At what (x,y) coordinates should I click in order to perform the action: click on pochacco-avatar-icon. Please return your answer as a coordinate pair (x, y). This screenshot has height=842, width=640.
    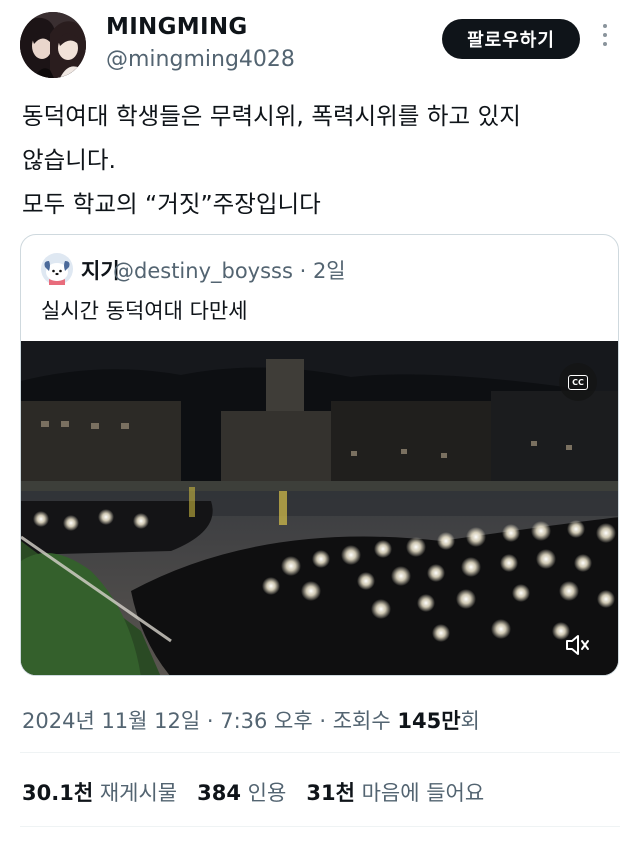
    Looking at the image, I should click on (57, 269).